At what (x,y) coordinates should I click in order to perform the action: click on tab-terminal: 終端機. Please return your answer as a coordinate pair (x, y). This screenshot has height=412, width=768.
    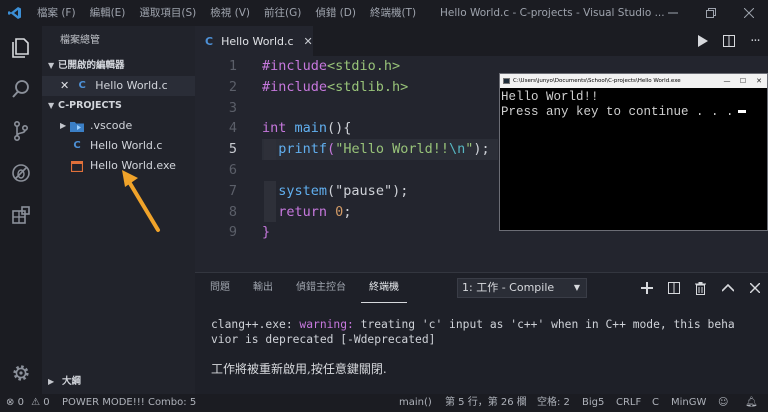
    Looking at the image, I should click on (384, 288).